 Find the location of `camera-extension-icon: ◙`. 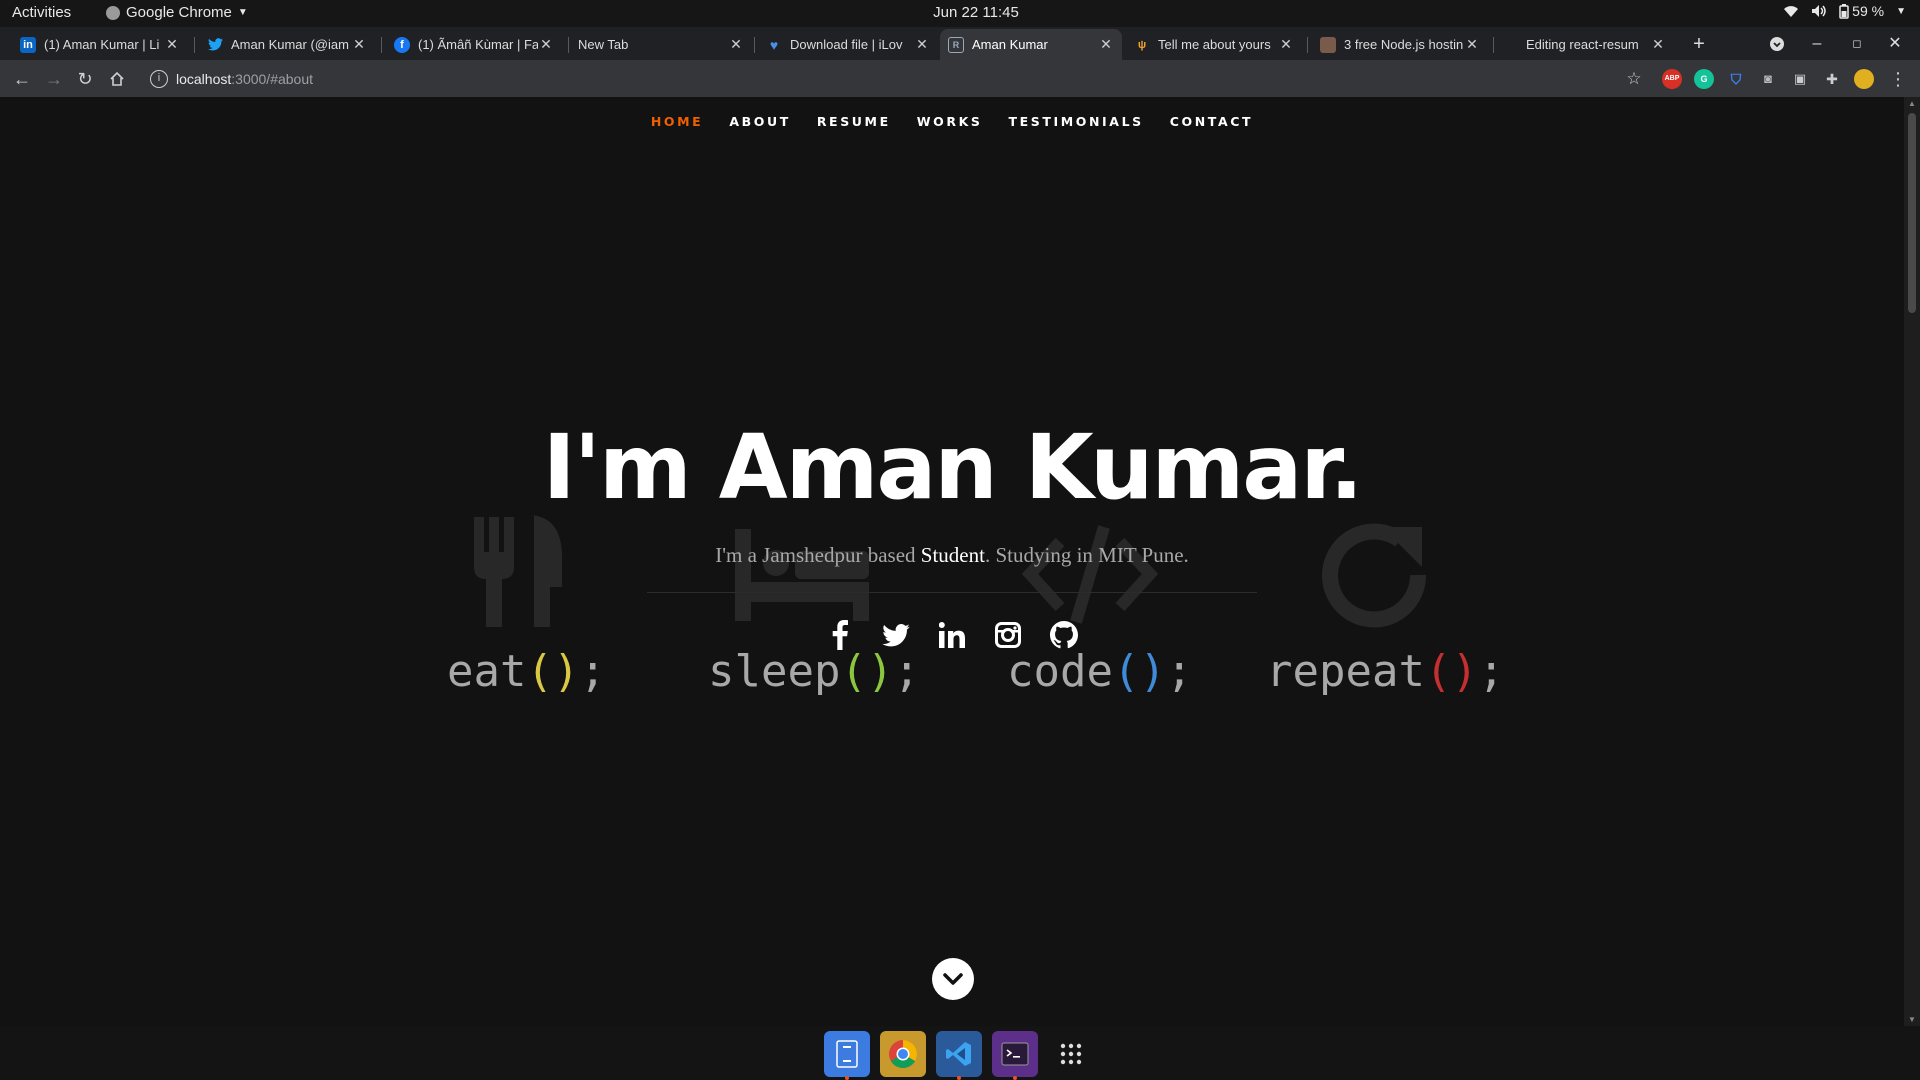

camera-extension-icon: ◙ is located at coordinates (1768, 79).